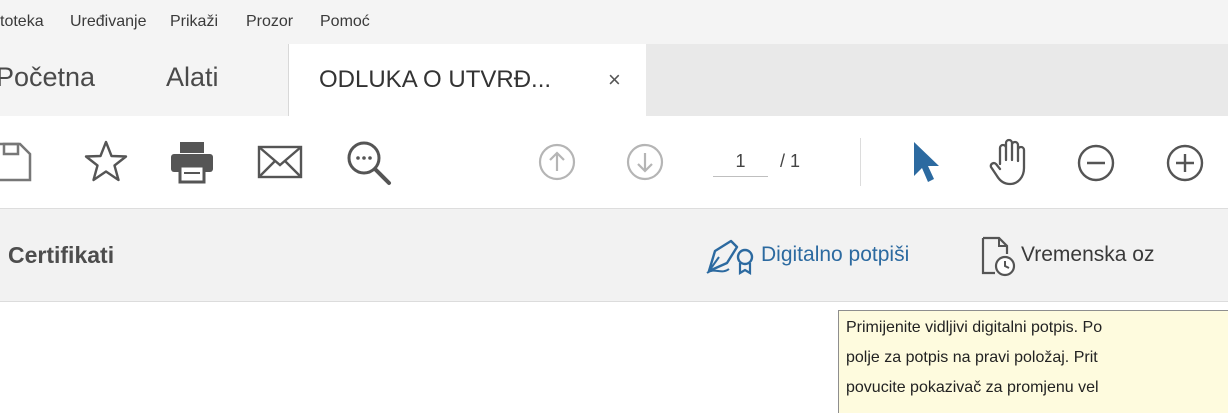  I want to click on tab-document: ODLUKA O UTVRĐ... ×, so click(467, 81).